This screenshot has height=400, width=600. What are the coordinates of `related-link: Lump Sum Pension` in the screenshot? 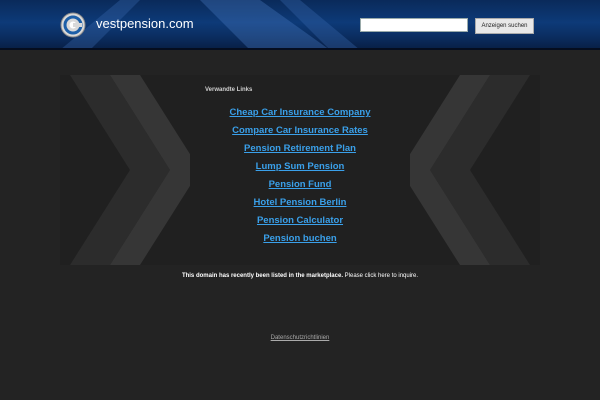 It's located at (300, 166).